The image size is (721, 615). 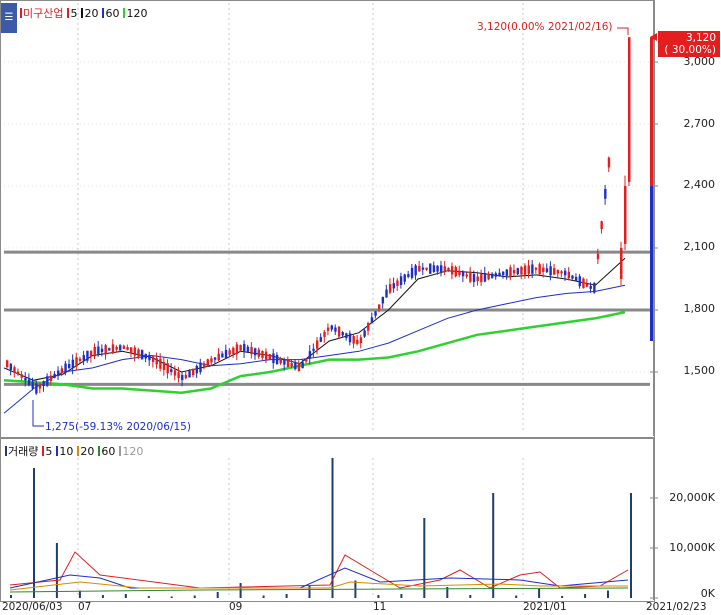 I want to click on y-tick-1800: 1,800, so click(x=699, y=308).